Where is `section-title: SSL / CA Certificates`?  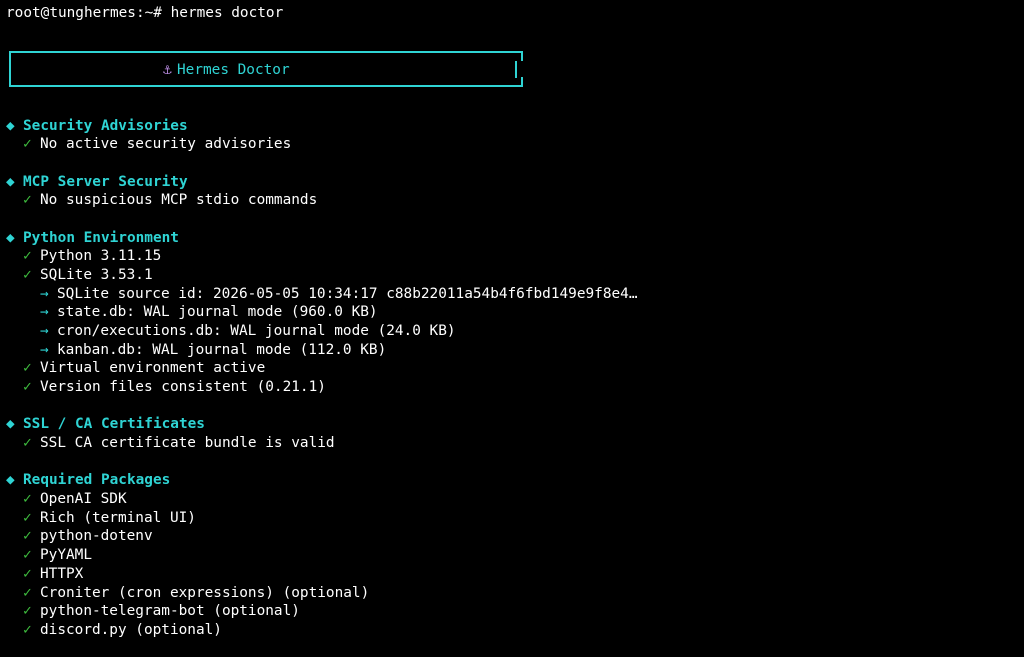 section-title: SSL / CA Certificates is located at coordinates (114, 424).